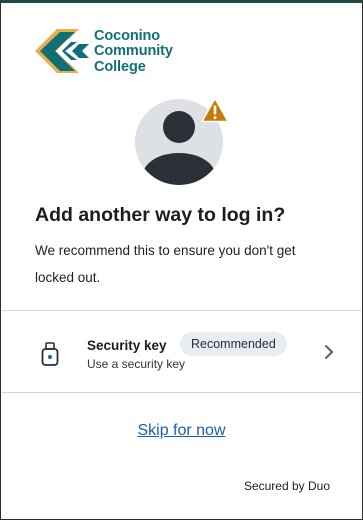 This screenshot has width=363, height=520. Describe the element at coordinates (233, 344) in the screenshot. I see `recommended-badge: Recommended` at that location.